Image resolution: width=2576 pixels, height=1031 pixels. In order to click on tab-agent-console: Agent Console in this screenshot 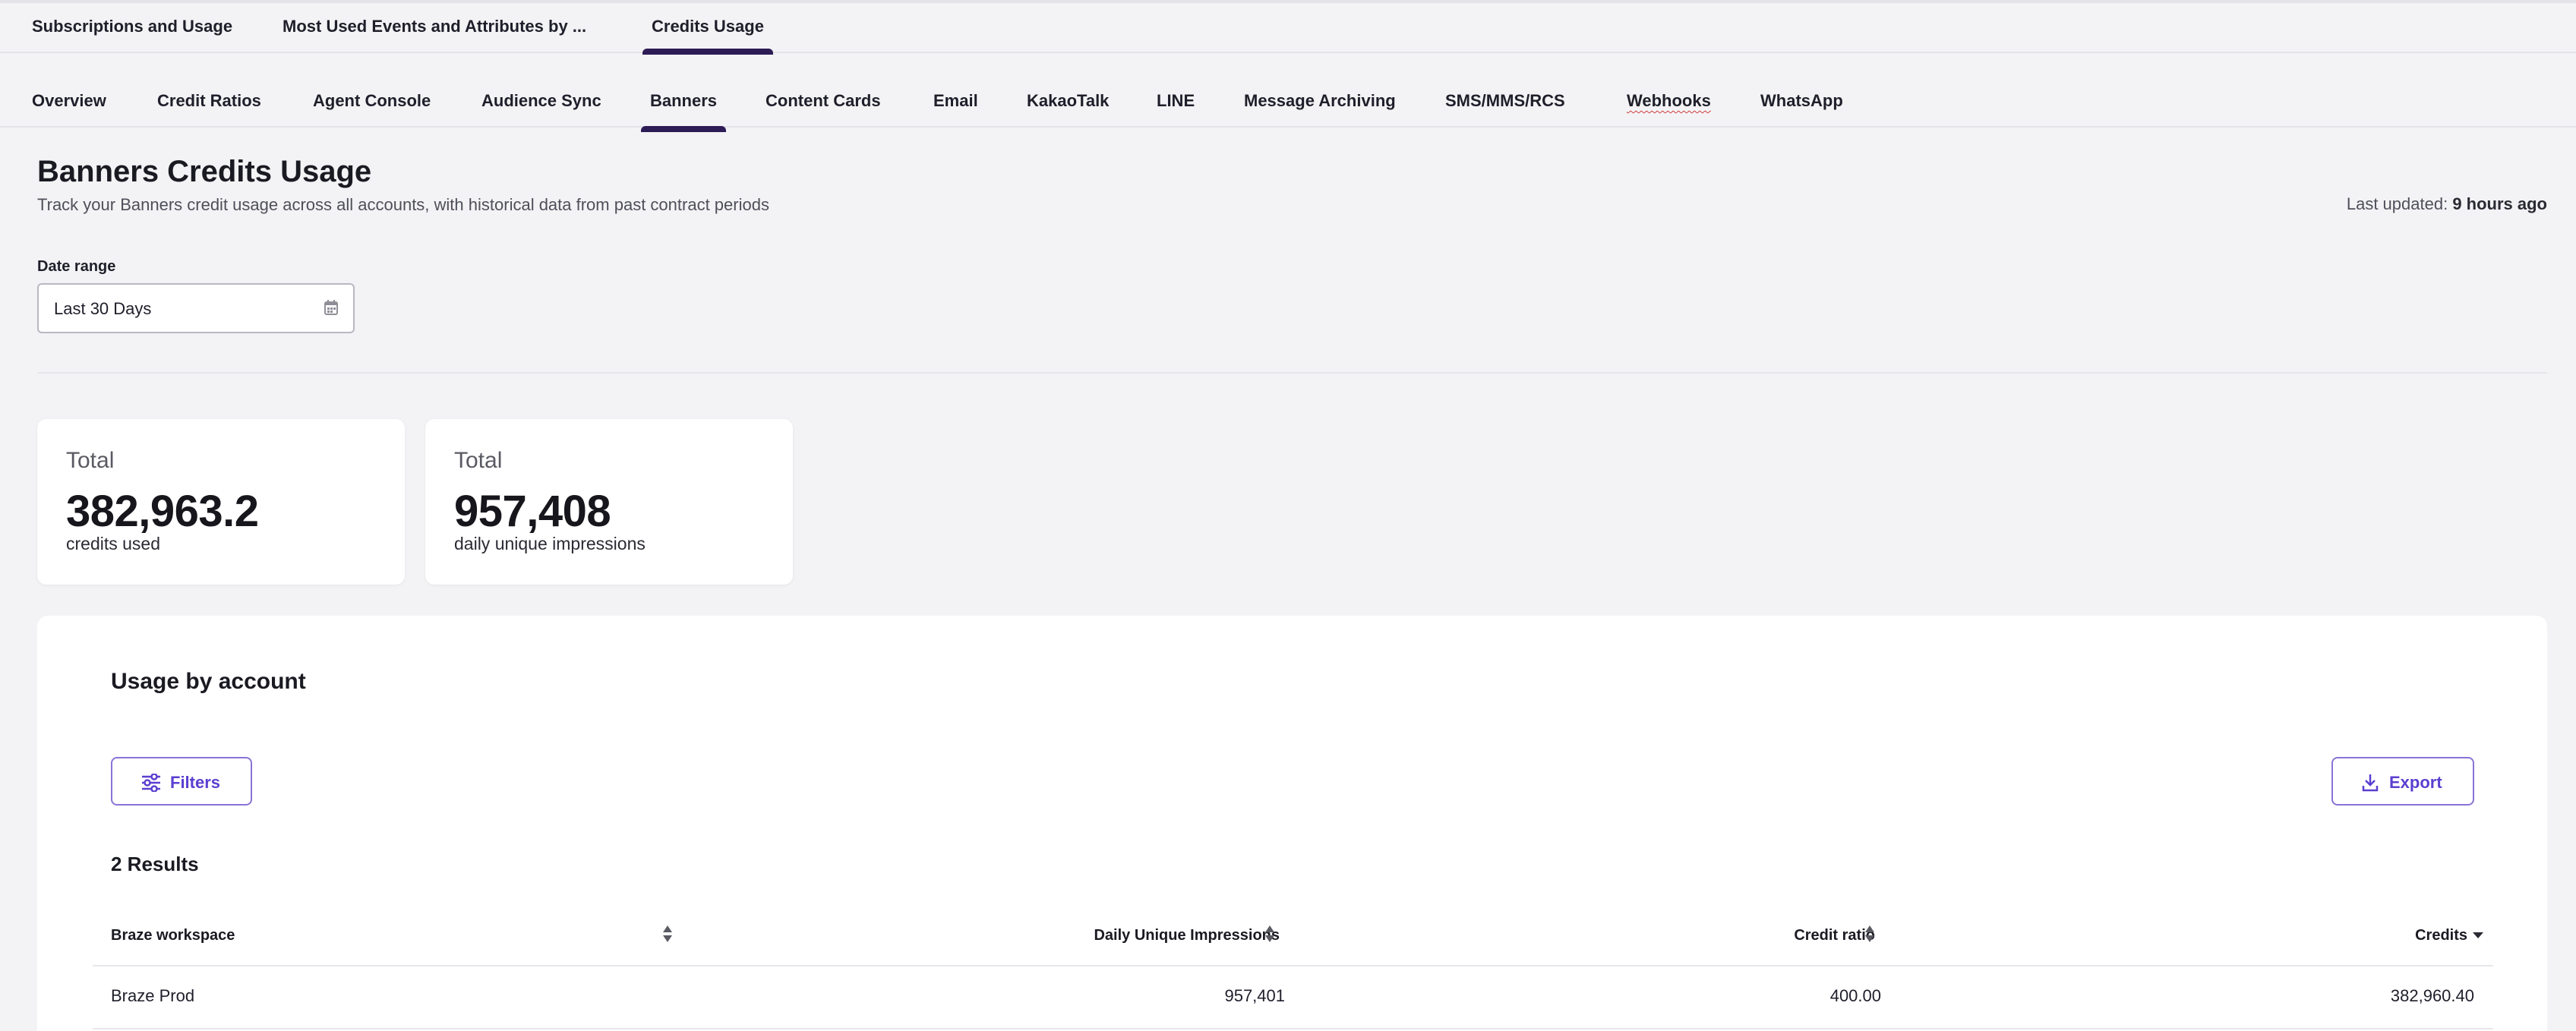, I will do `click(372, 101)`.